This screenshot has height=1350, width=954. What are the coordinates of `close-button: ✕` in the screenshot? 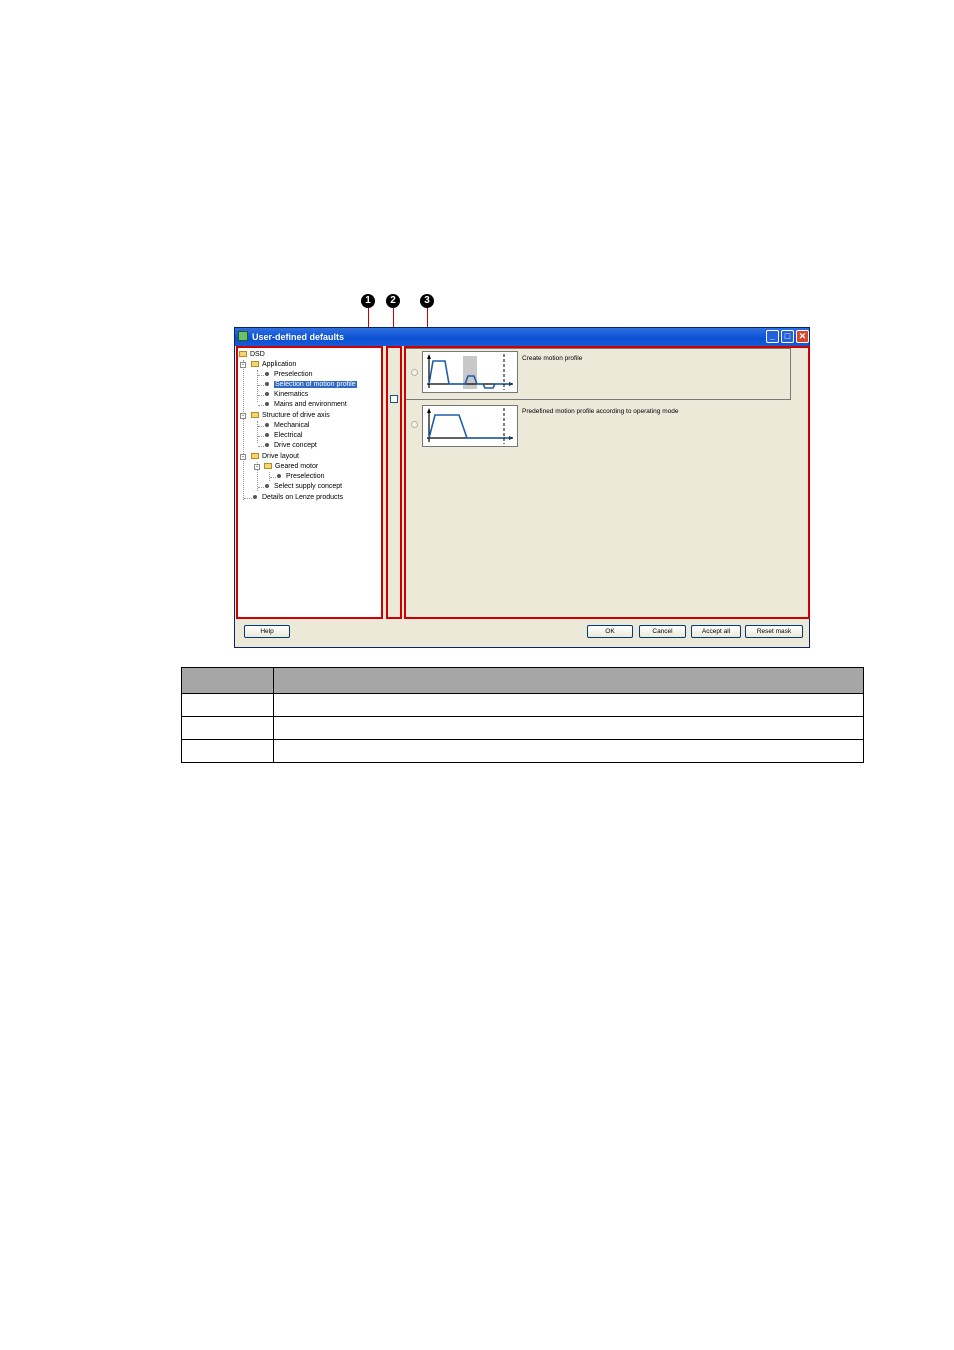 It's located at (802, 336).